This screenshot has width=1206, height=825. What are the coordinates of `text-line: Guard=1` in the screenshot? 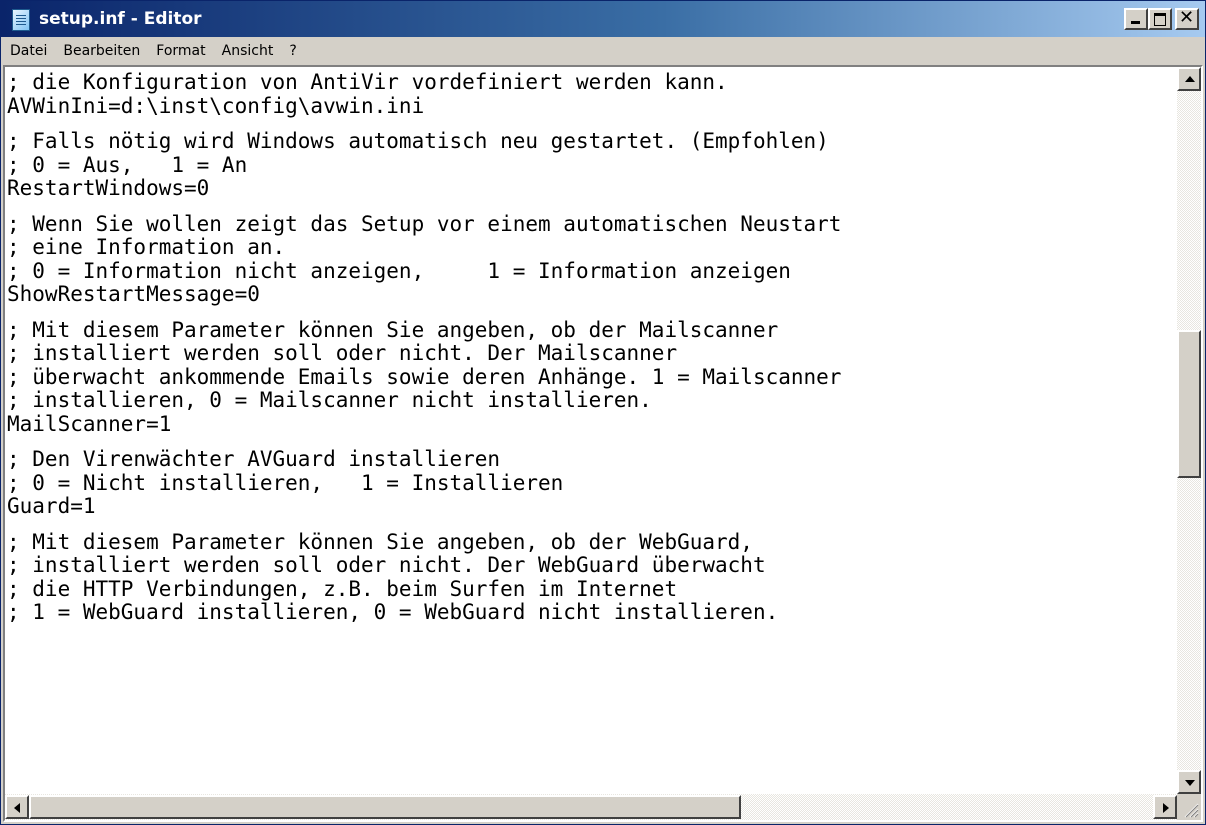 It's located at (51, 506).